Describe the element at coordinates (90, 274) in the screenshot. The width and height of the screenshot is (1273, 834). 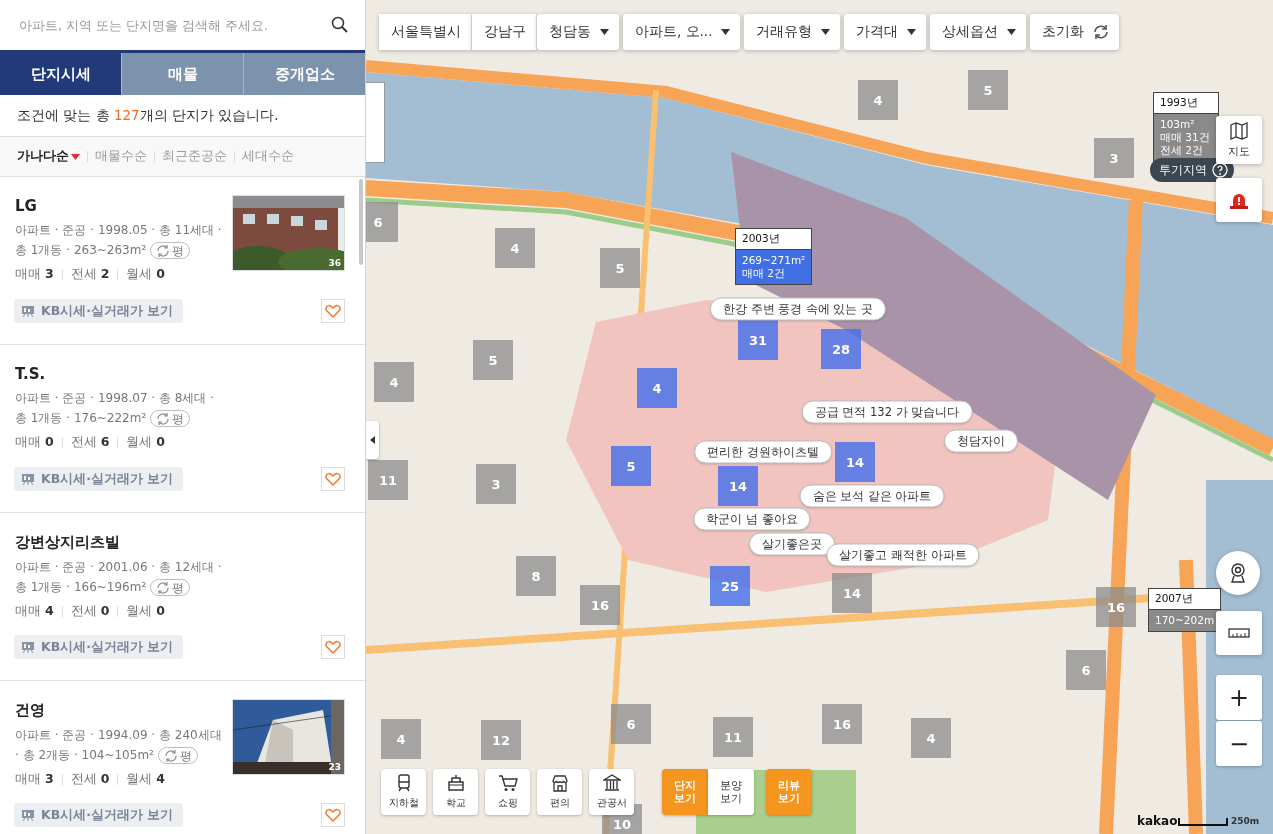
I see `listing-count: 전세 2` at that location.